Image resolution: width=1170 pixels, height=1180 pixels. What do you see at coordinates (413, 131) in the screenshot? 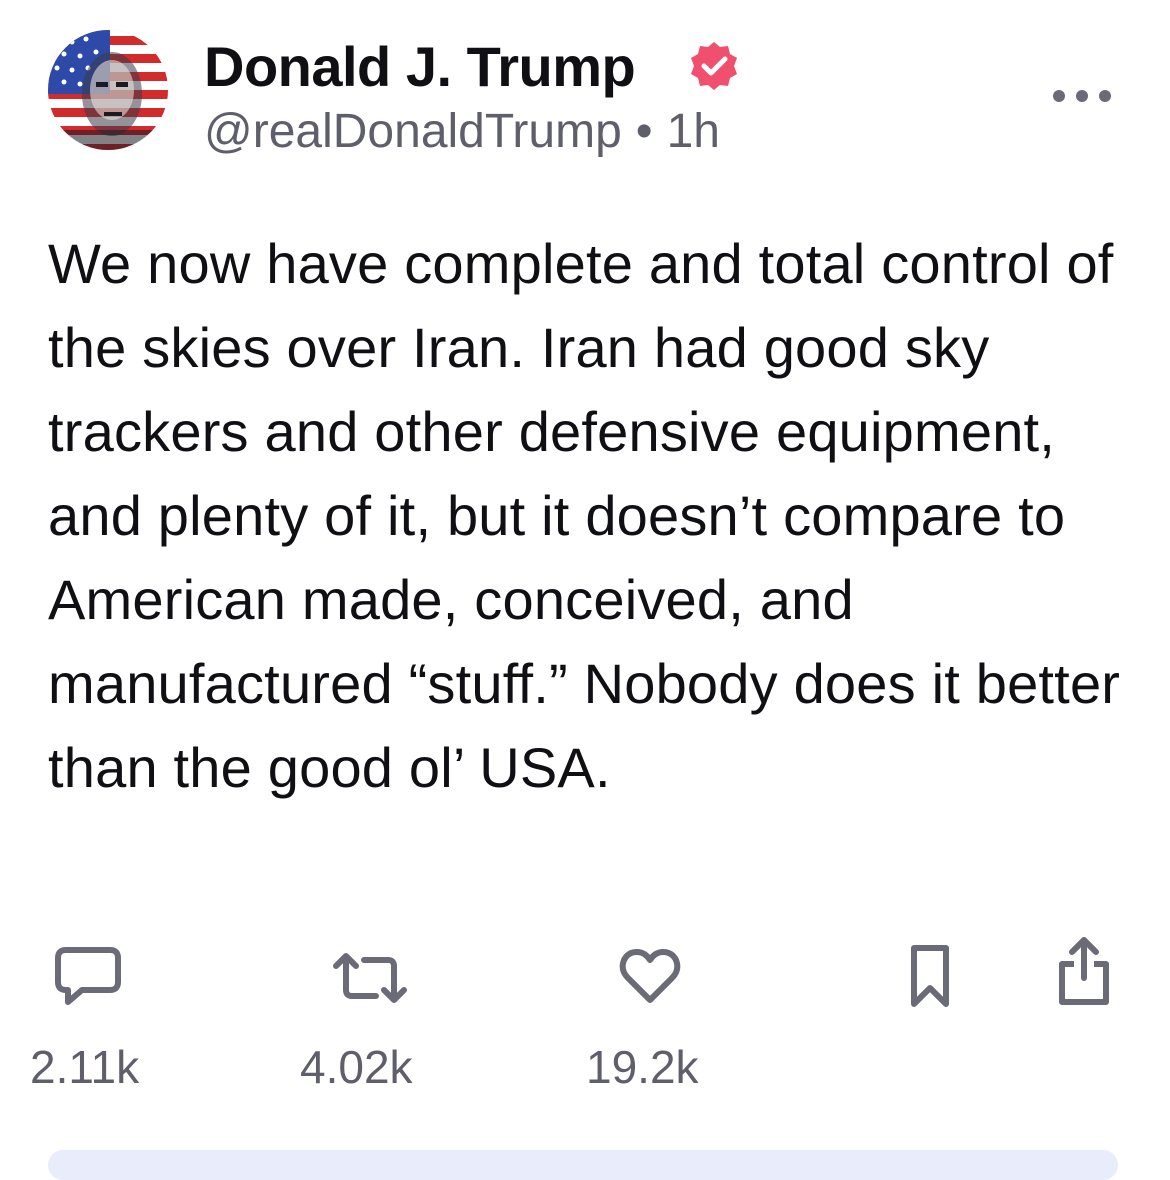
I see `handle: @realDonaldTrump` at bounding box center [413, 131].